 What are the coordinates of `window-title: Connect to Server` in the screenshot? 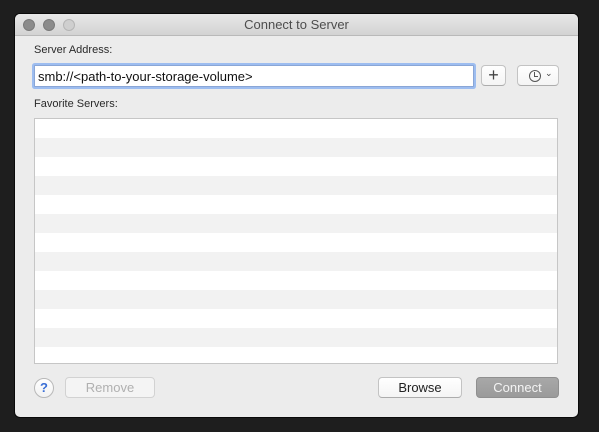 It's located at (296, 24).